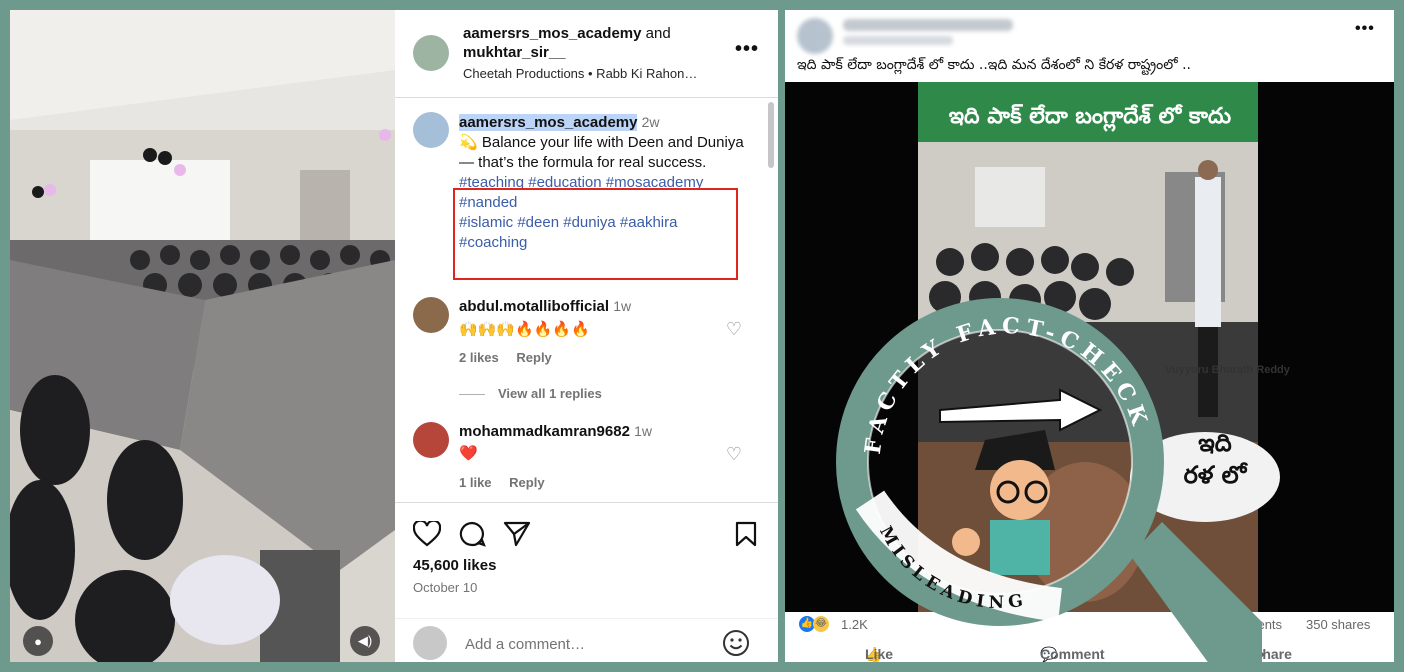  What do you see at coordinates (472, 394) in the screenshot?
I see `divider` at bounding box center [472, 394].